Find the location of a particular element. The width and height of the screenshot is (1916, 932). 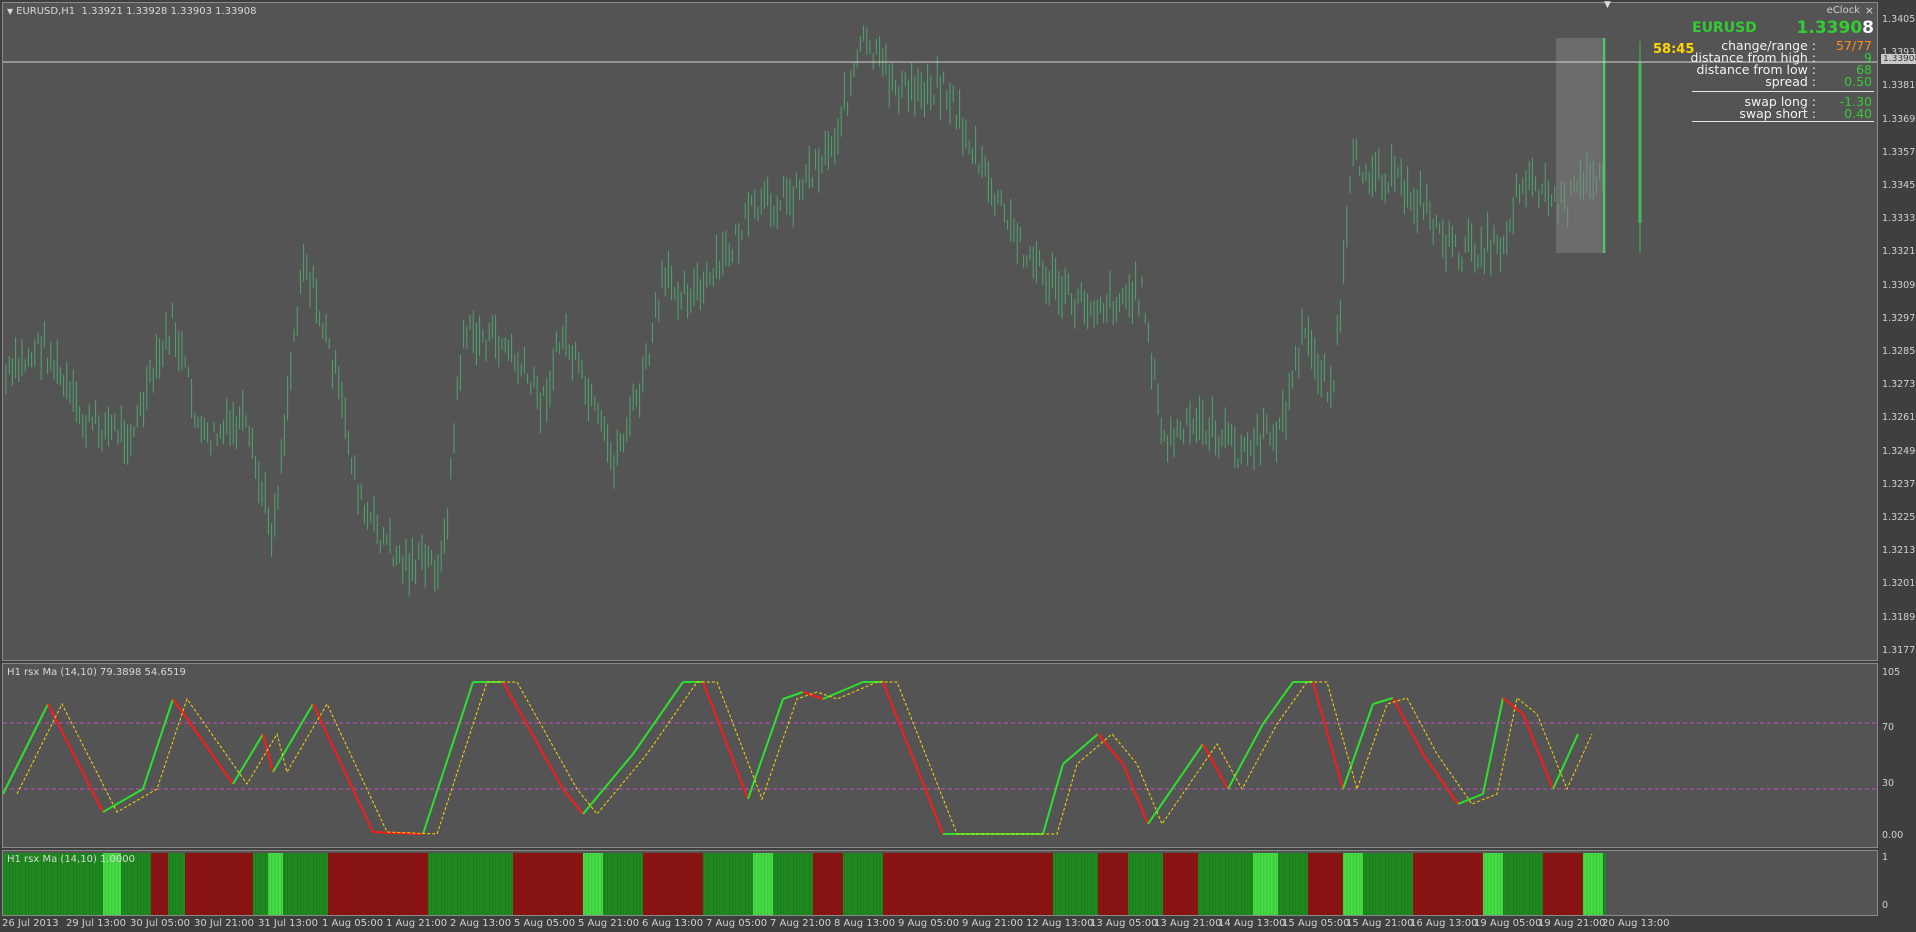

time-axis-label: 19 Aug 21:00 is located at coordinates (1572, 923).